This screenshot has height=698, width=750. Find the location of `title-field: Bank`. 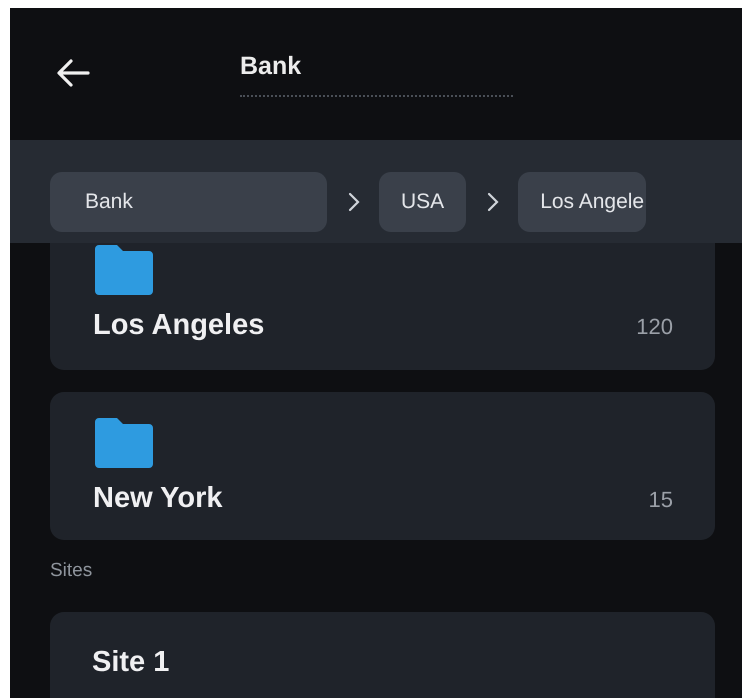

title-field: Bank is located at coordinates (376, 74).